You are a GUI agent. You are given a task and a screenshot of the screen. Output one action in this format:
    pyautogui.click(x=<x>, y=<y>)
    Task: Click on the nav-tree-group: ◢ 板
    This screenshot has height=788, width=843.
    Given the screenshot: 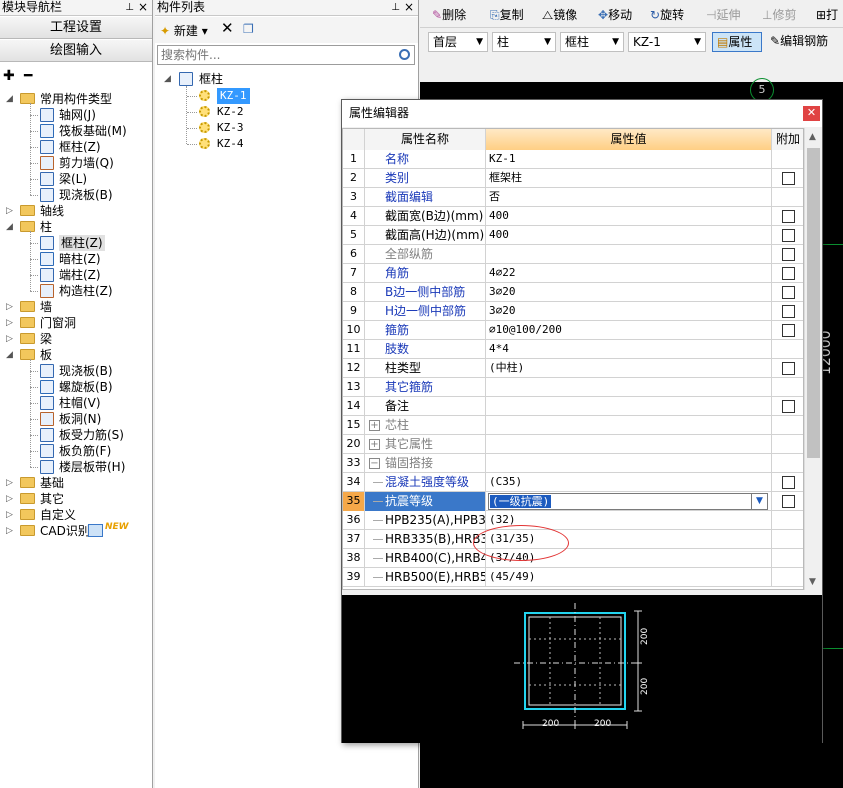 What is the action you would take?
    pyautogui.click(x=75, y=355)
    